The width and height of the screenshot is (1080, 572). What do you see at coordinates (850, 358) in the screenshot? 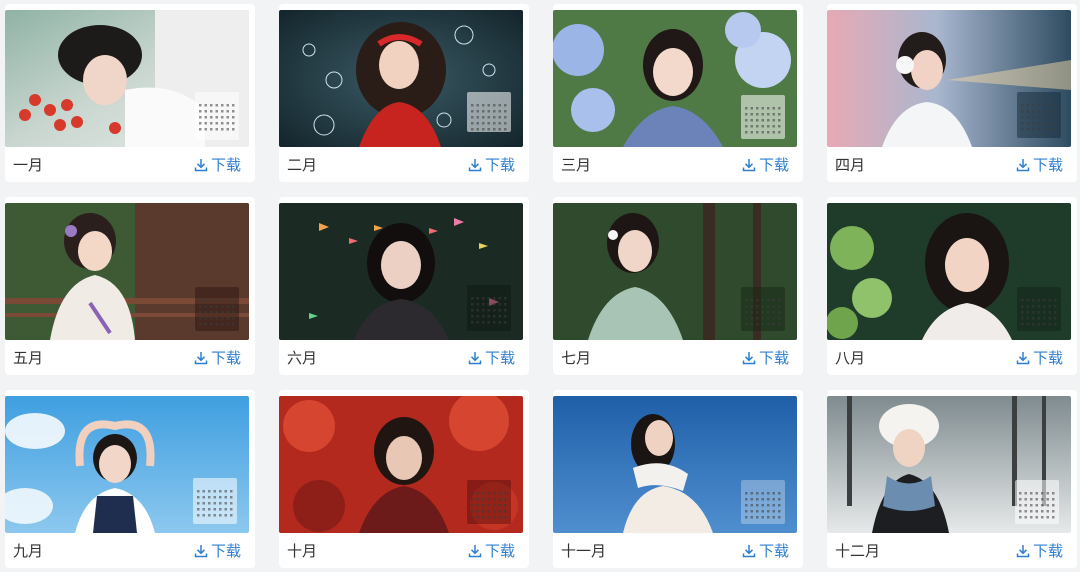
I see `month-label: 八月` at bounding box center [850, 358].